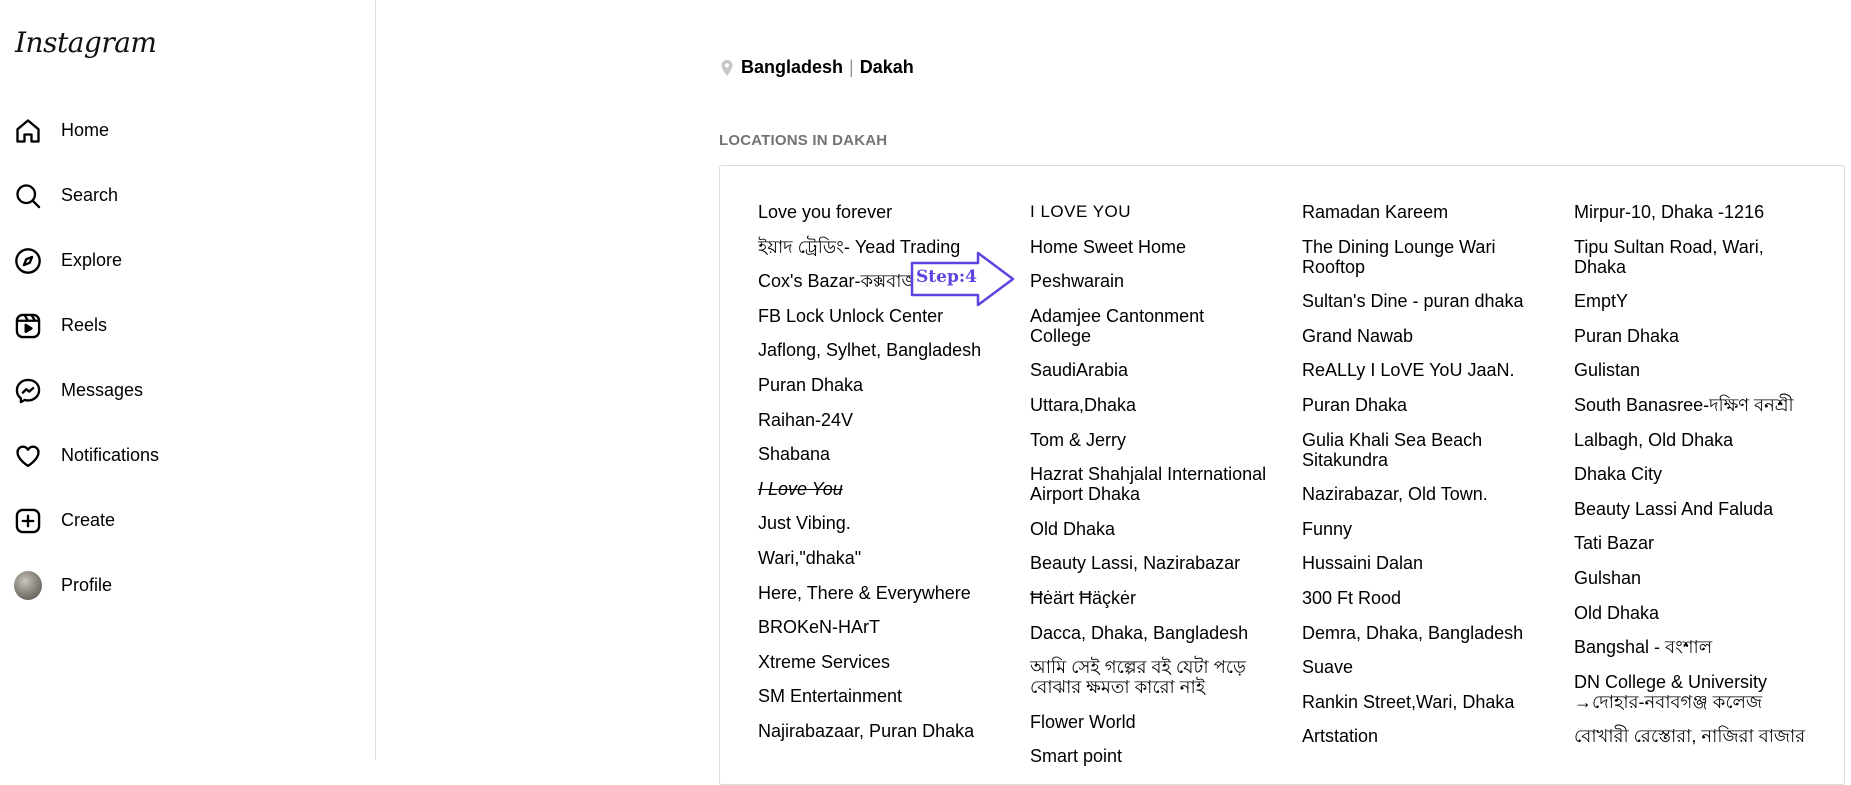  I want to click on location-link: Xtreme Services, so click(878, 662).